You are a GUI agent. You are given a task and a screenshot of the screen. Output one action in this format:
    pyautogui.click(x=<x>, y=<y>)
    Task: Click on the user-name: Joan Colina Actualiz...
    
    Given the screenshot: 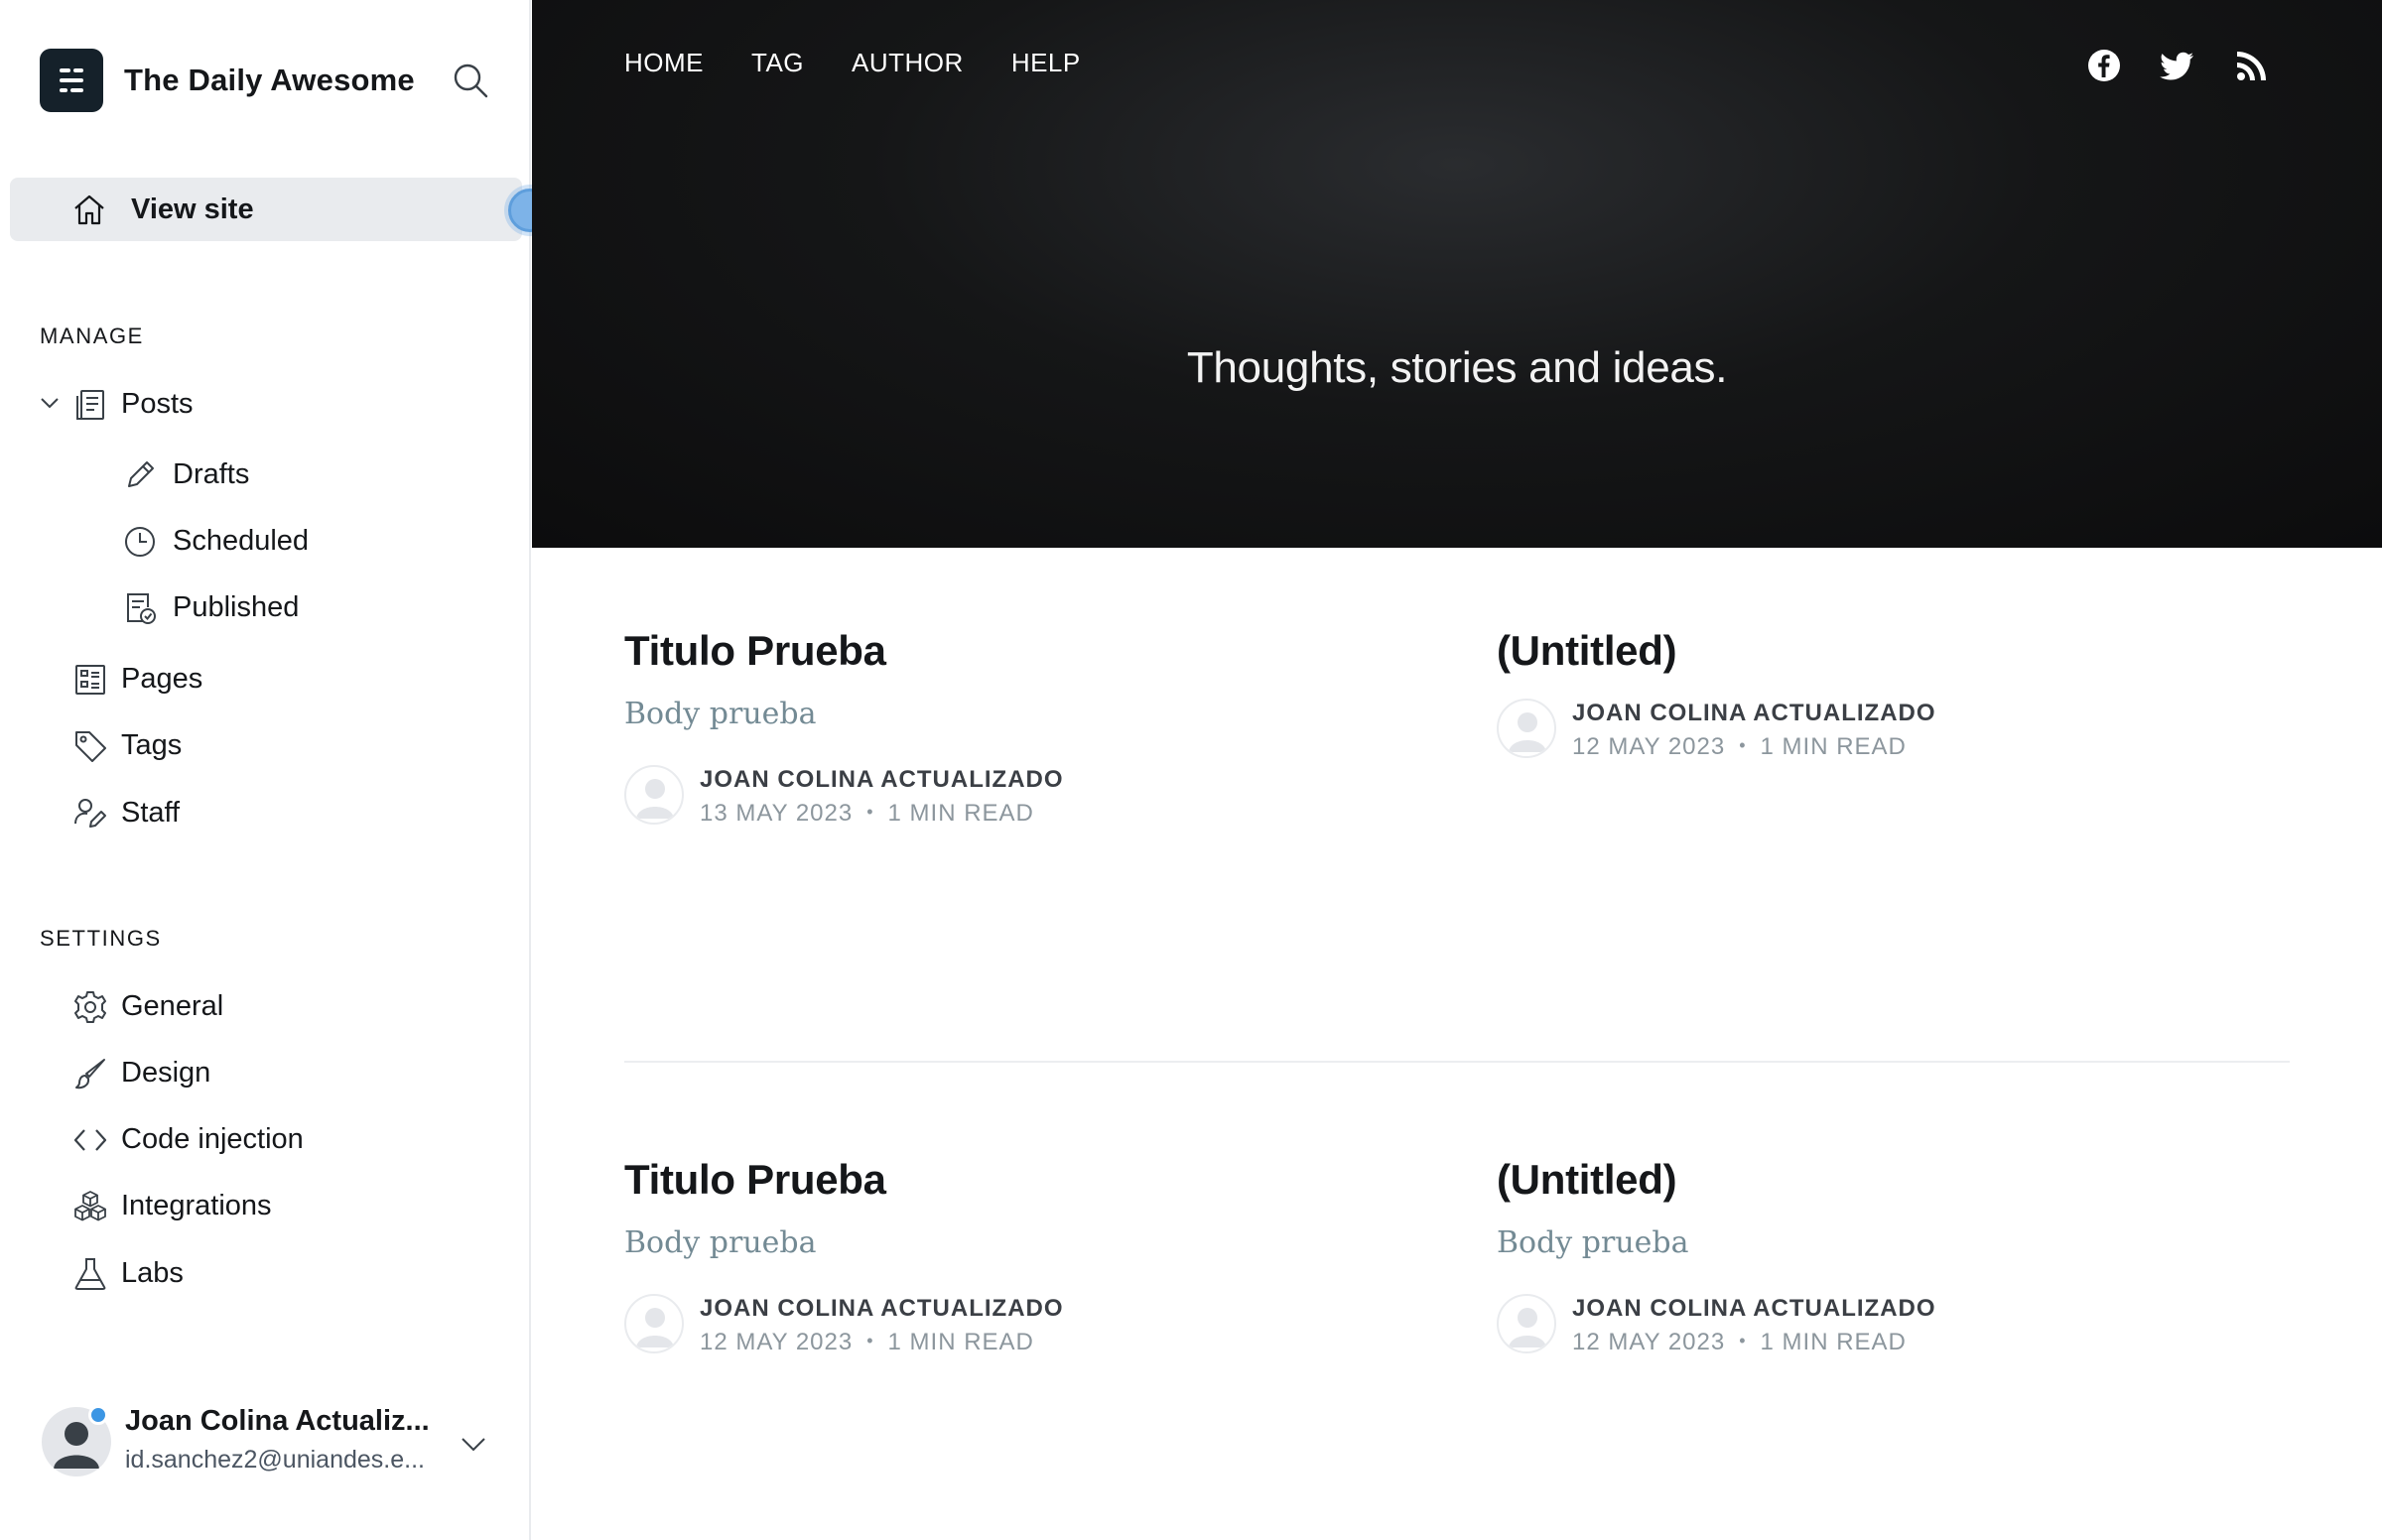 What is the action you would take?
    pyautogui.click(x=278, y=1421)
    